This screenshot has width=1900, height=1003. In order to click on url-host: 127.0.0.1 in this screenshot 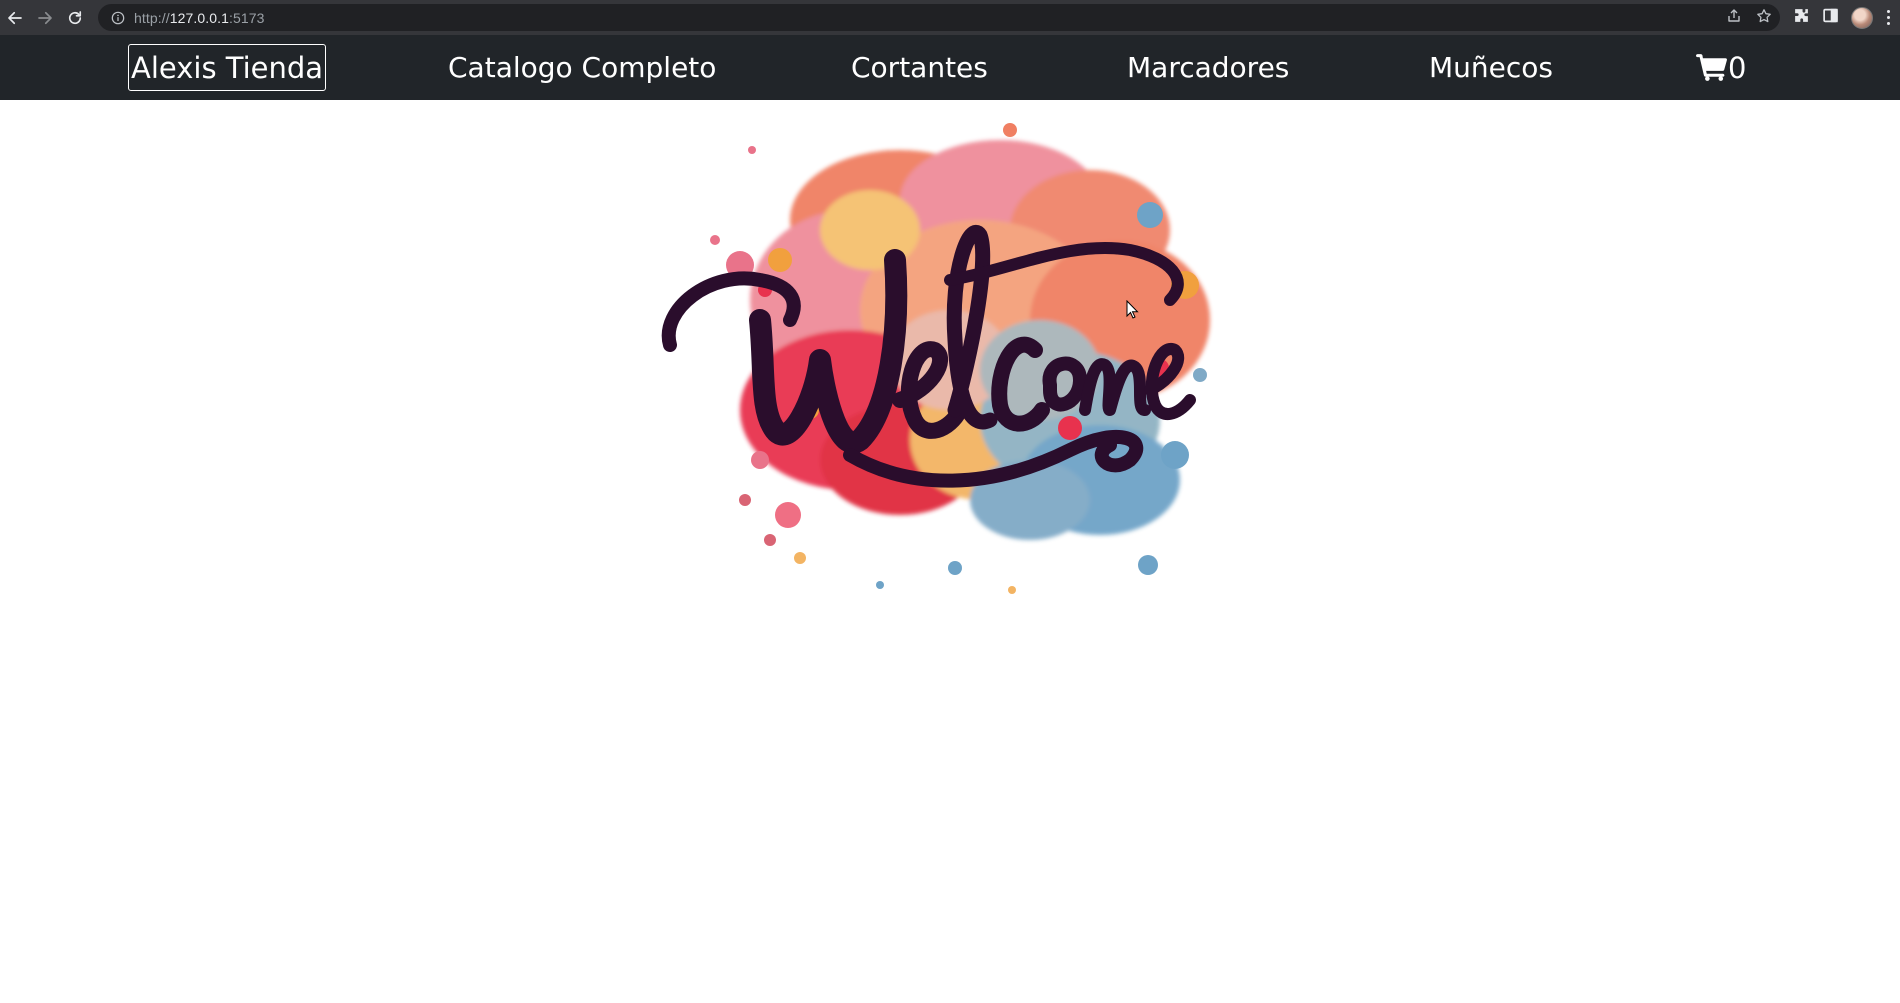, I will do `click(199, 17)`.